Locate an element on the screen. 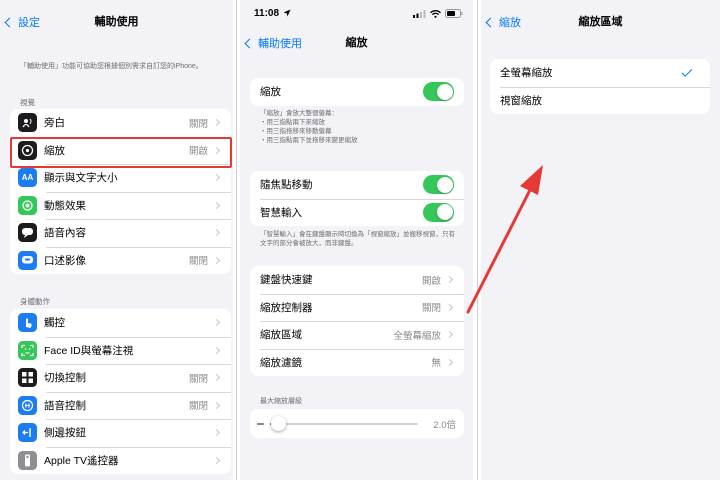 This screenshot has height=480, width=720. settings-row: 語音內容 is located at coordinates (120, 233).